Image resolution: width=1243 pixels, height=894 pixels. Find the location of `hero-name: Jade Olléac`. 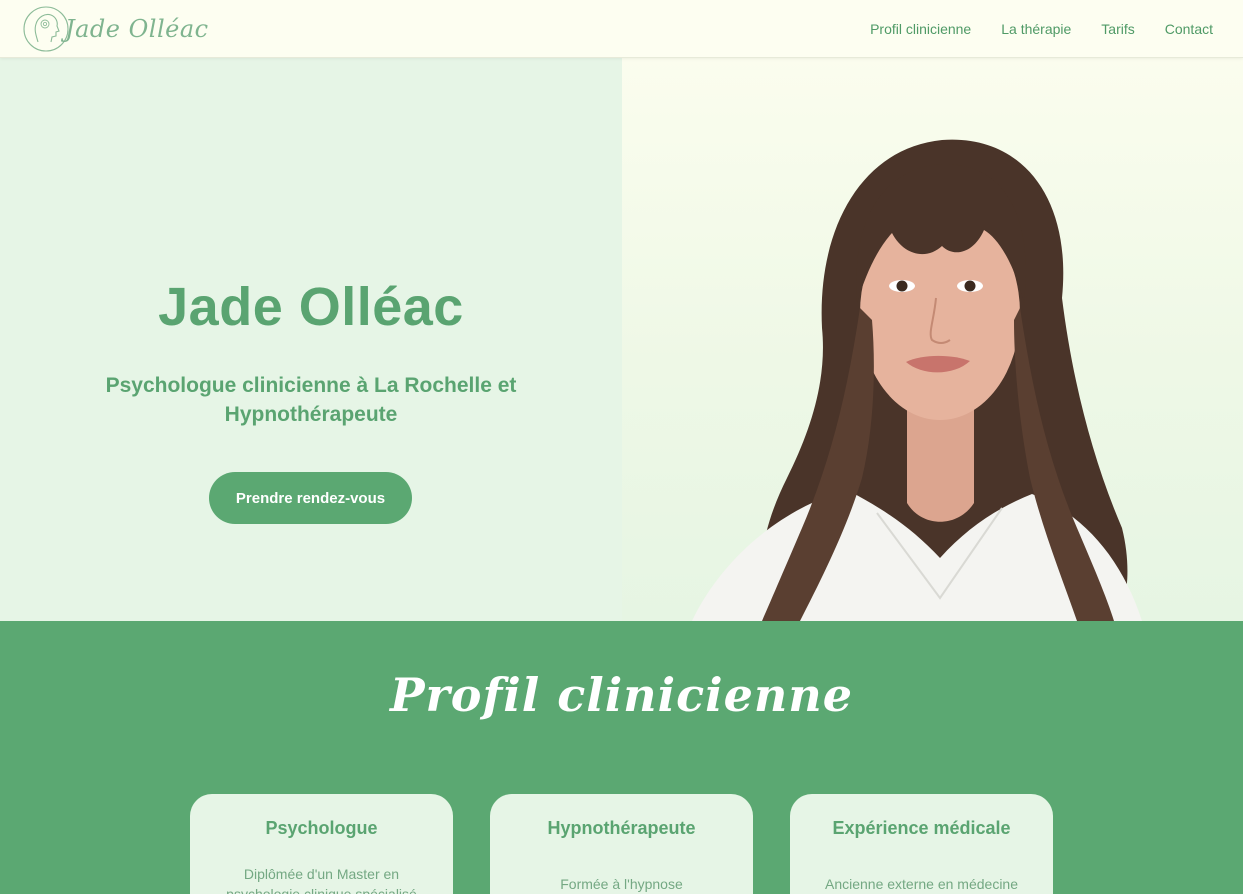

hero-name: Jade Olléac is located at coordinates (311, 307).